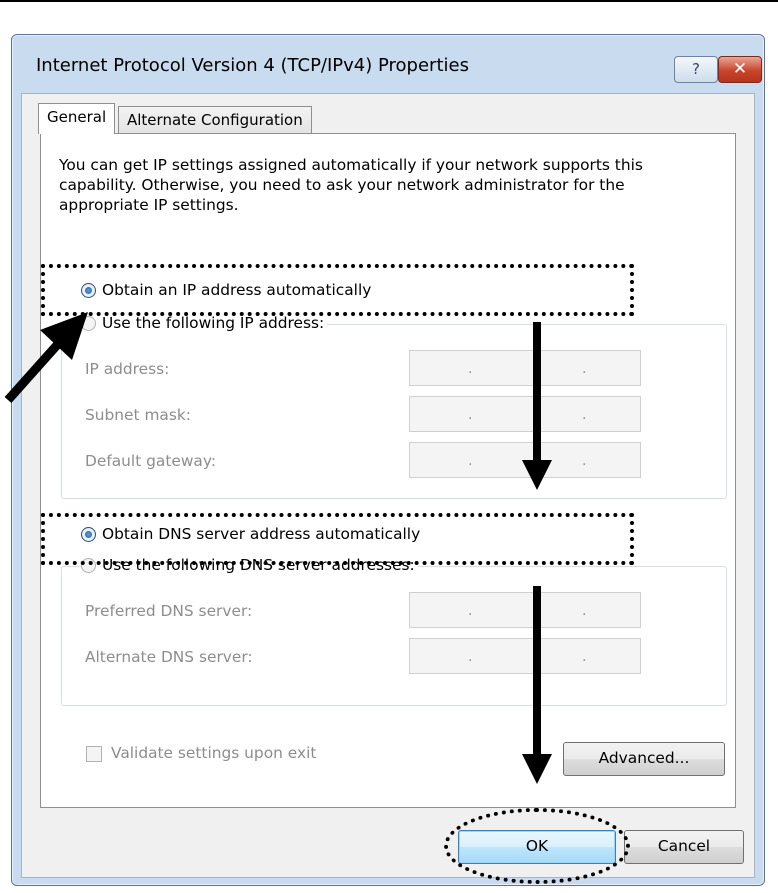 This screenshot has height=893, width=778. What do you see at coordinates (696, 69) in the screenshot?
I see `help-button: ?` at bounding box center [696, 69].